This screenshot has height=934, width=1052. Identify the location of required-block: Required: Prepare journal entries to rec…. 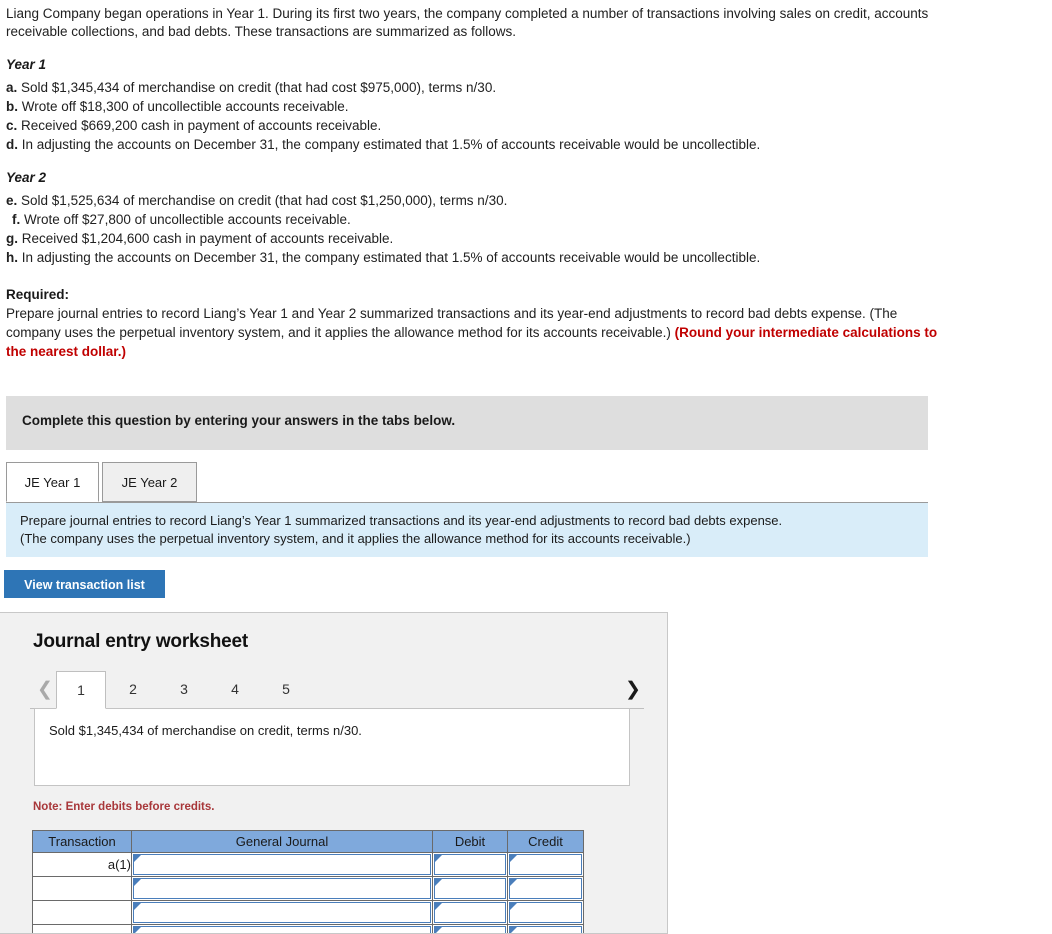
(476, 323).